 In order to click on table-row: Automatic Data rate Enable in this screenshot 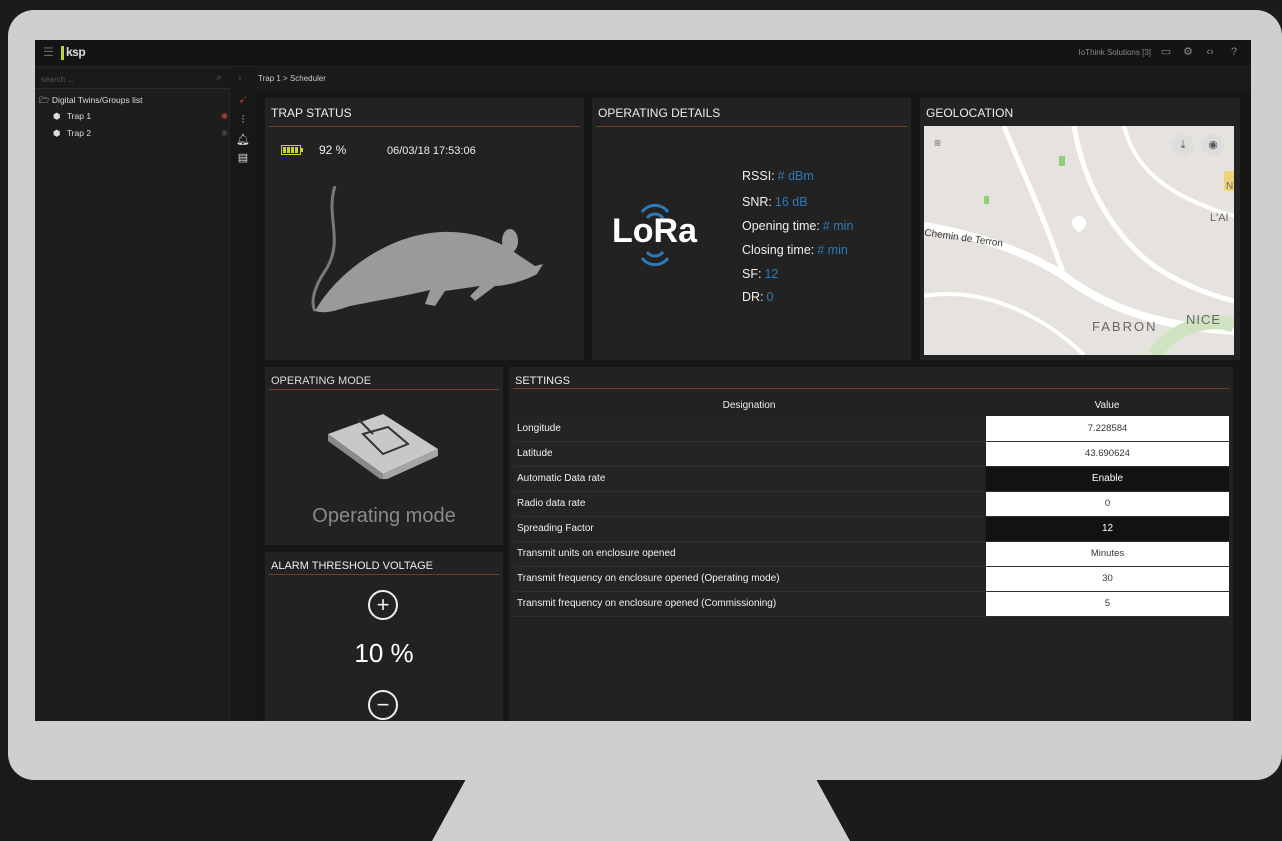, I will do `click(871, 479)`.